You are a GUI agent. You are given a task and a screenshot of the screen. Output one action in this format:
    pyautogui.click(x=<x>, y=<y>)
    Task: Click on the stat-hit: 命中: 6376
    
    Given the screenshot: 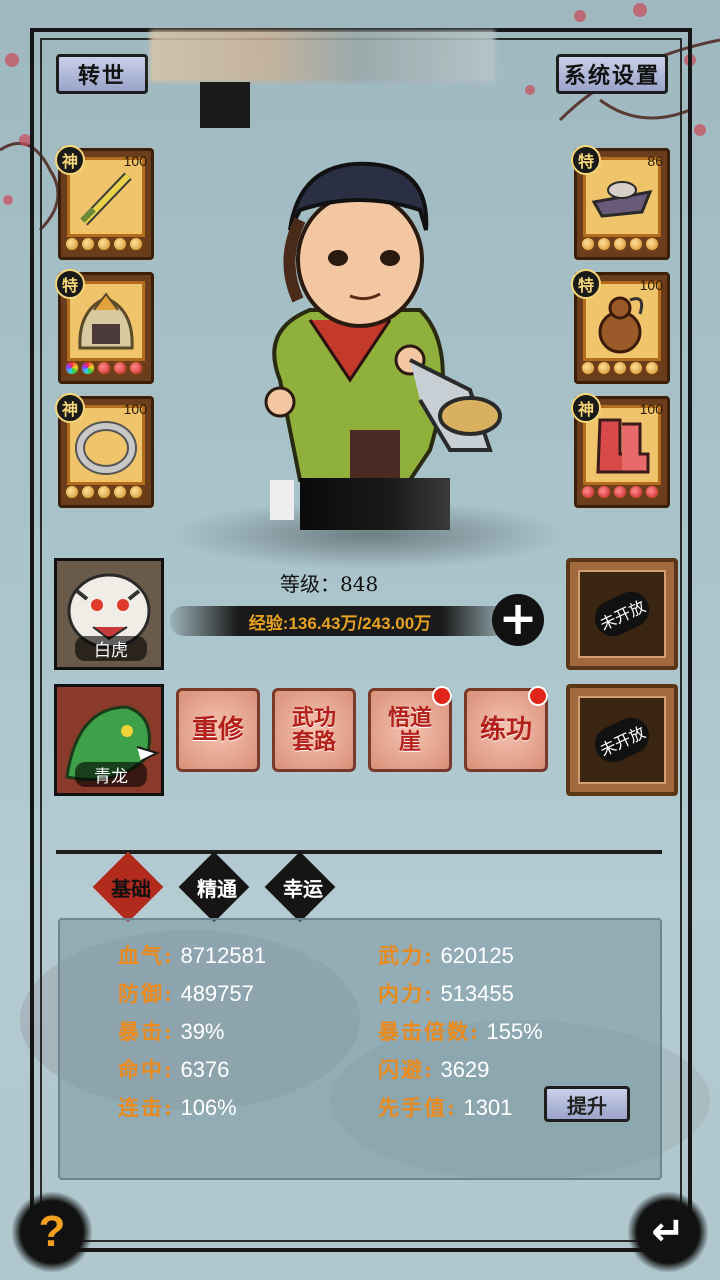 What is the action you would take?
    pyautogui.click(x=174, y=1069)
    